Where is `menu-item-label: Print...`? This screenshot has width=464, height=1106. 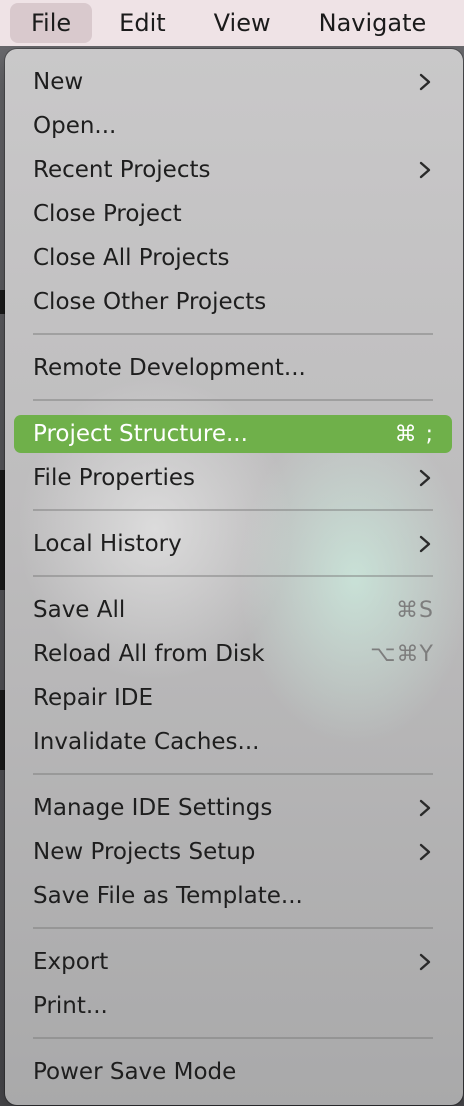
menu-item-label: Print... is located at coordinates (70, 1006).